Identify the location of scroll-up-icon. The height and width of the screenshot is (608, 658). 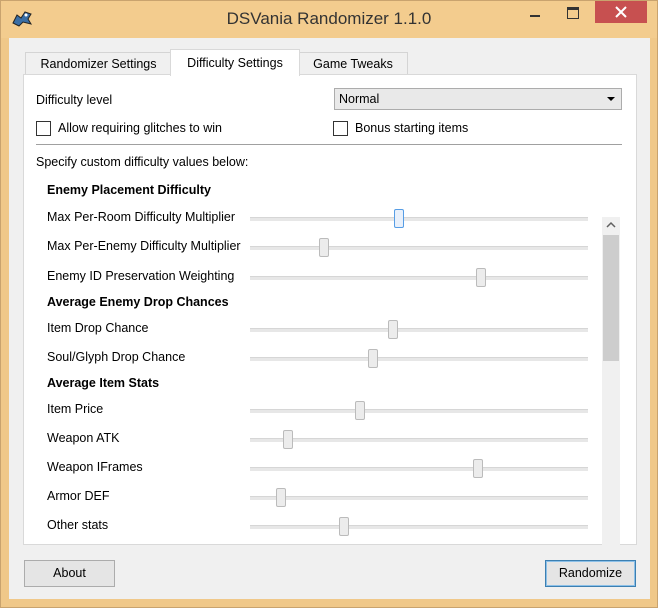
(611, 225).